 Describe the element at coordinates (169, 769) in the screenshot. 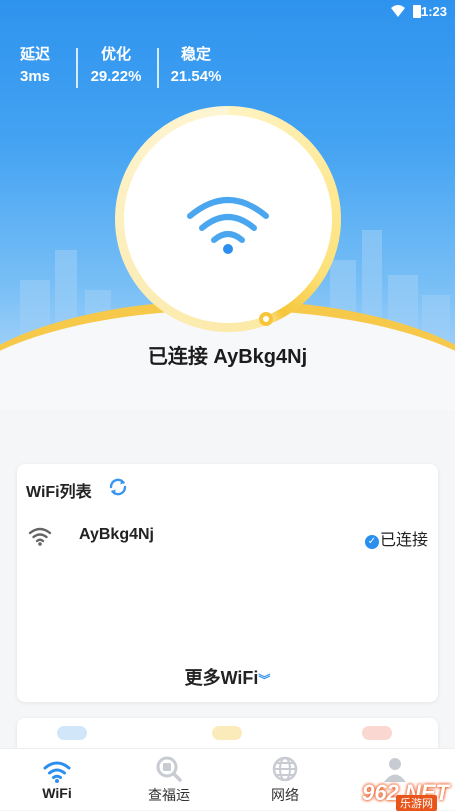

I see `magnifier-tab-icon` at that location.